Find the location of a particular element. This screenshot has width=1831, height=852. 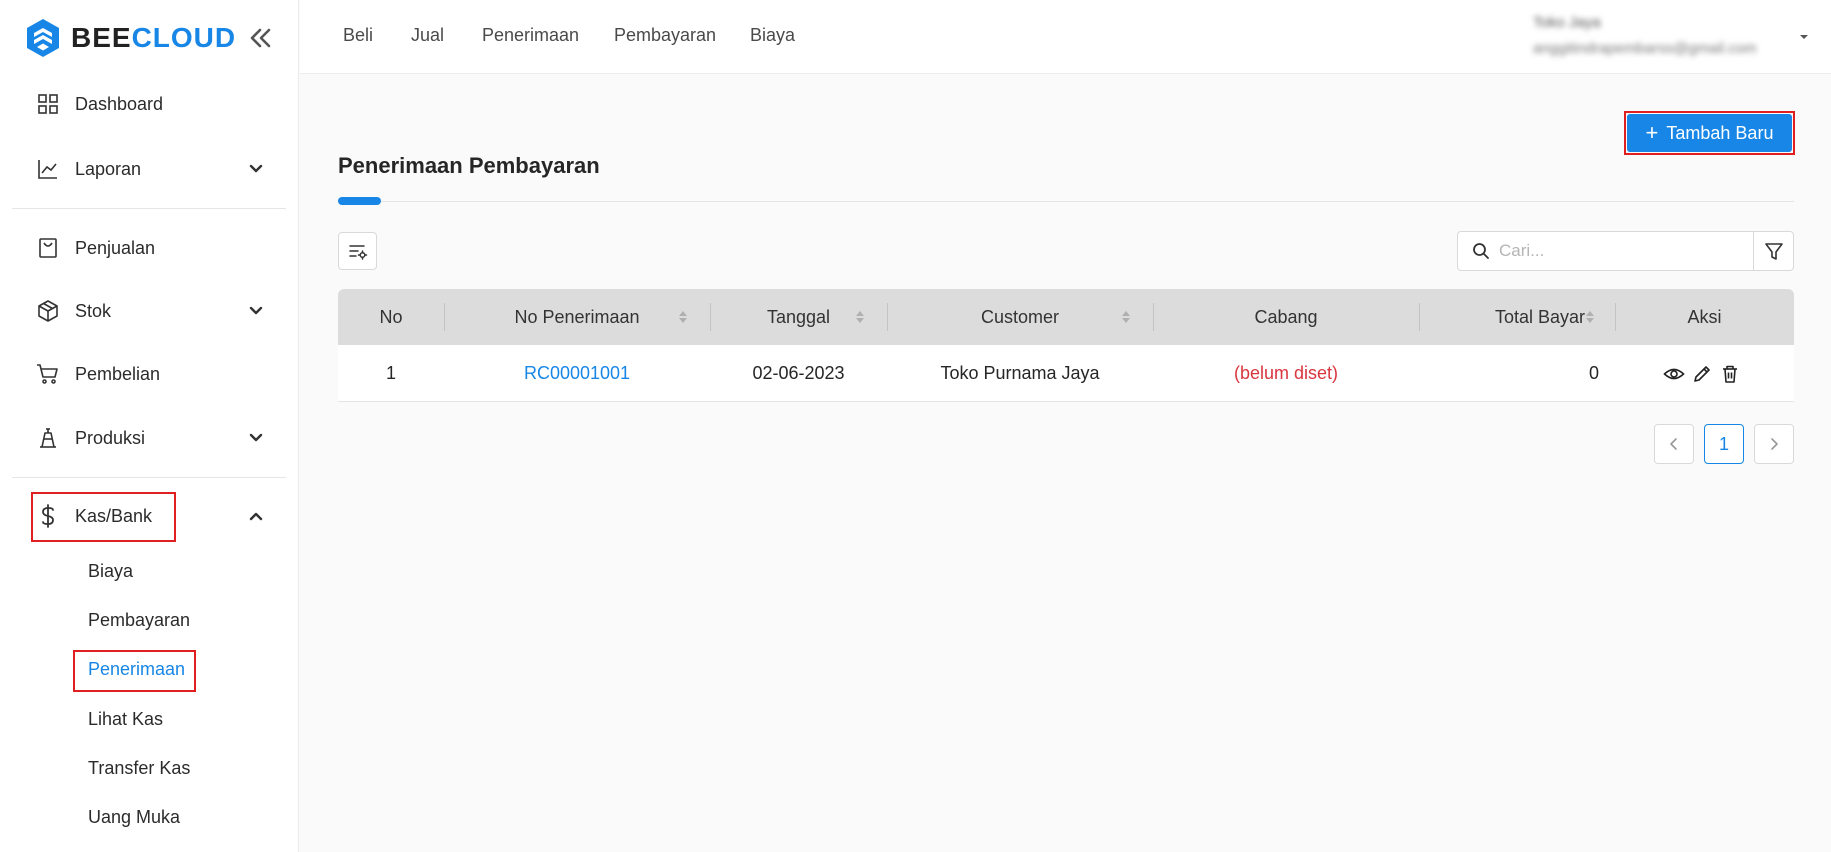

column-settings-button is located at coordinates (357, 251).